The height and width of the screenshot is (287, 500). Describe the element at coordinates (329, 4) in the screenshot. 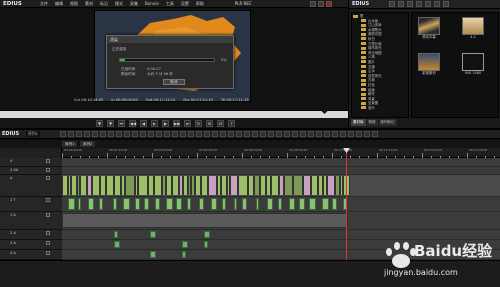

I see `close-button` at that location.